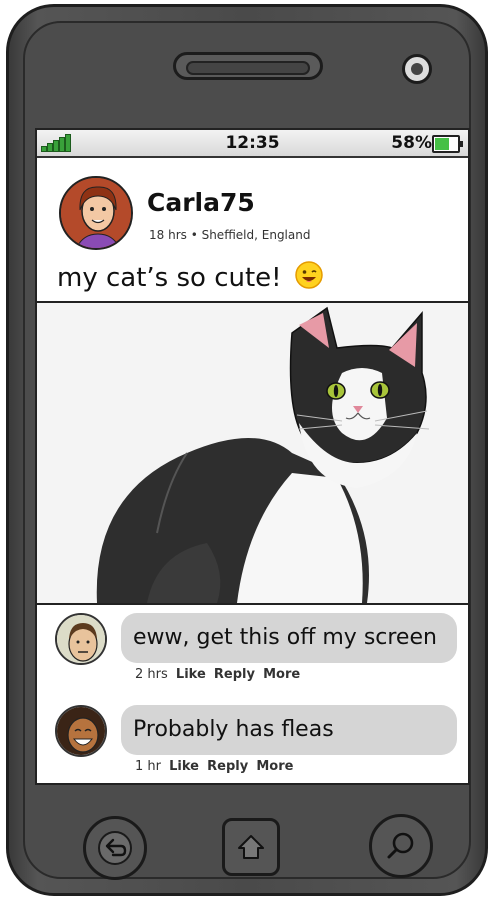 This screenshot has height=904, width=496. Describe the element at coordinates (148, 766) in the screenshot. I see `comment-time: 1 hr` at that location.